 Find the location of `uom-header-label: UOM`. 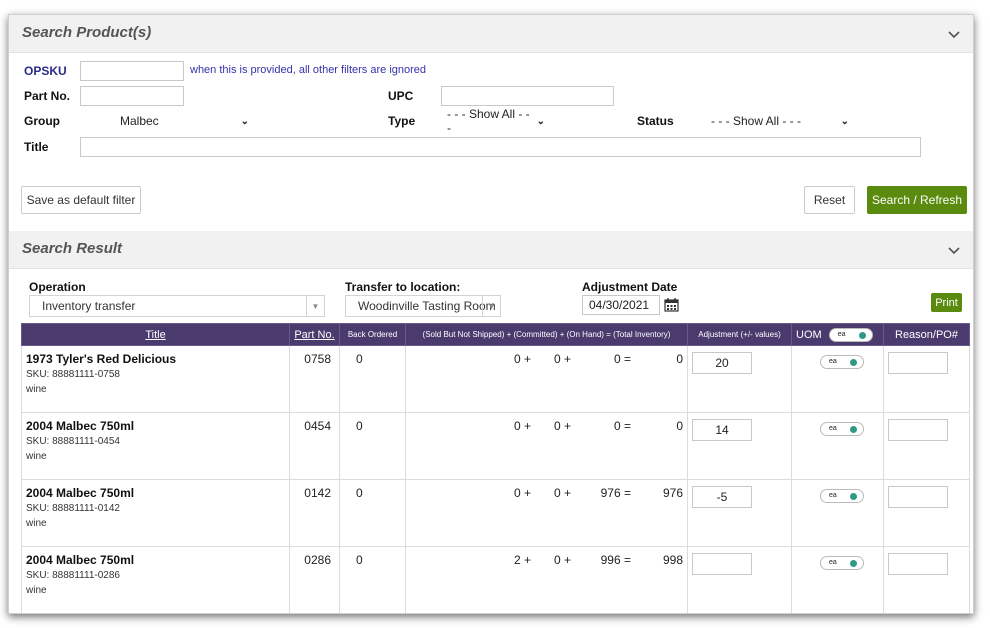

uom-header-label: UOM is located at coordinates (809, 334).